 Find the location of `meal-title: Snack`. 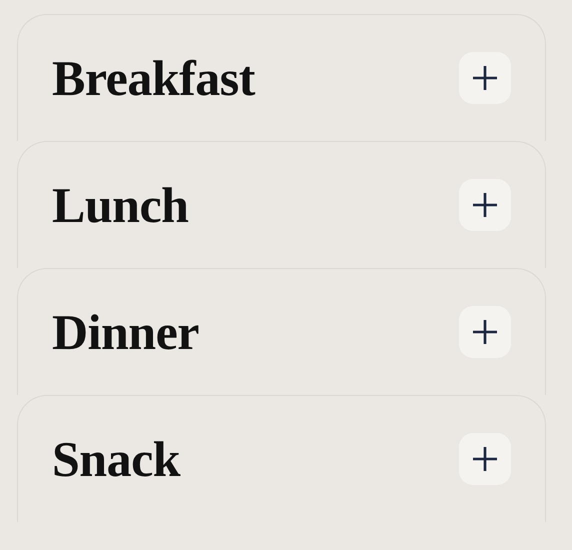

meal-title: Snack is located at coordinates (116, 459).